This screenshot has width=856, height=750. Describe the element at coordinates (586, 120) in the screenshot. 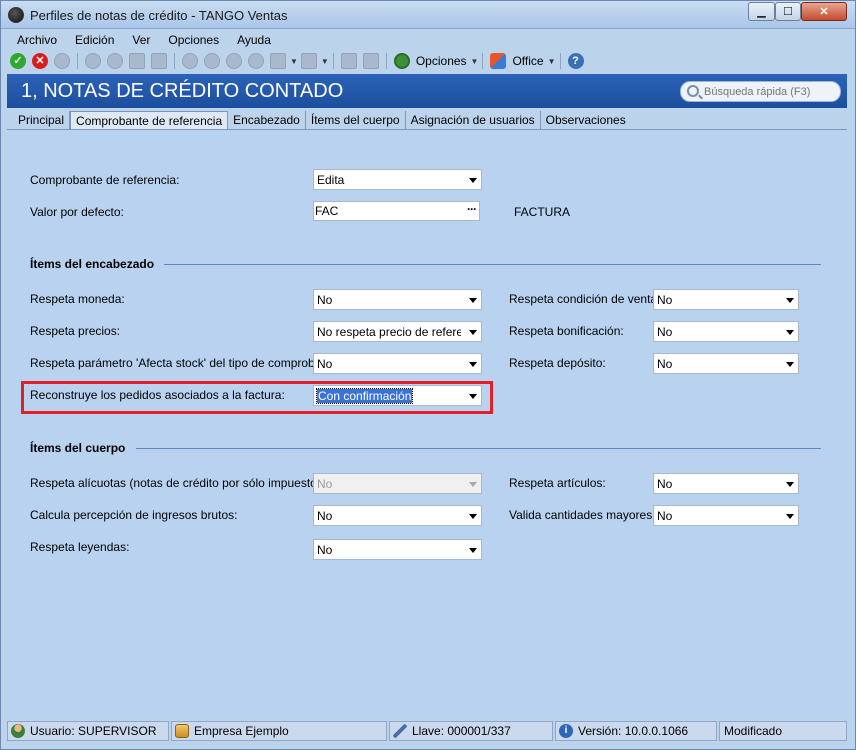

I see `tab-observaciones: Observaciones` at that location.